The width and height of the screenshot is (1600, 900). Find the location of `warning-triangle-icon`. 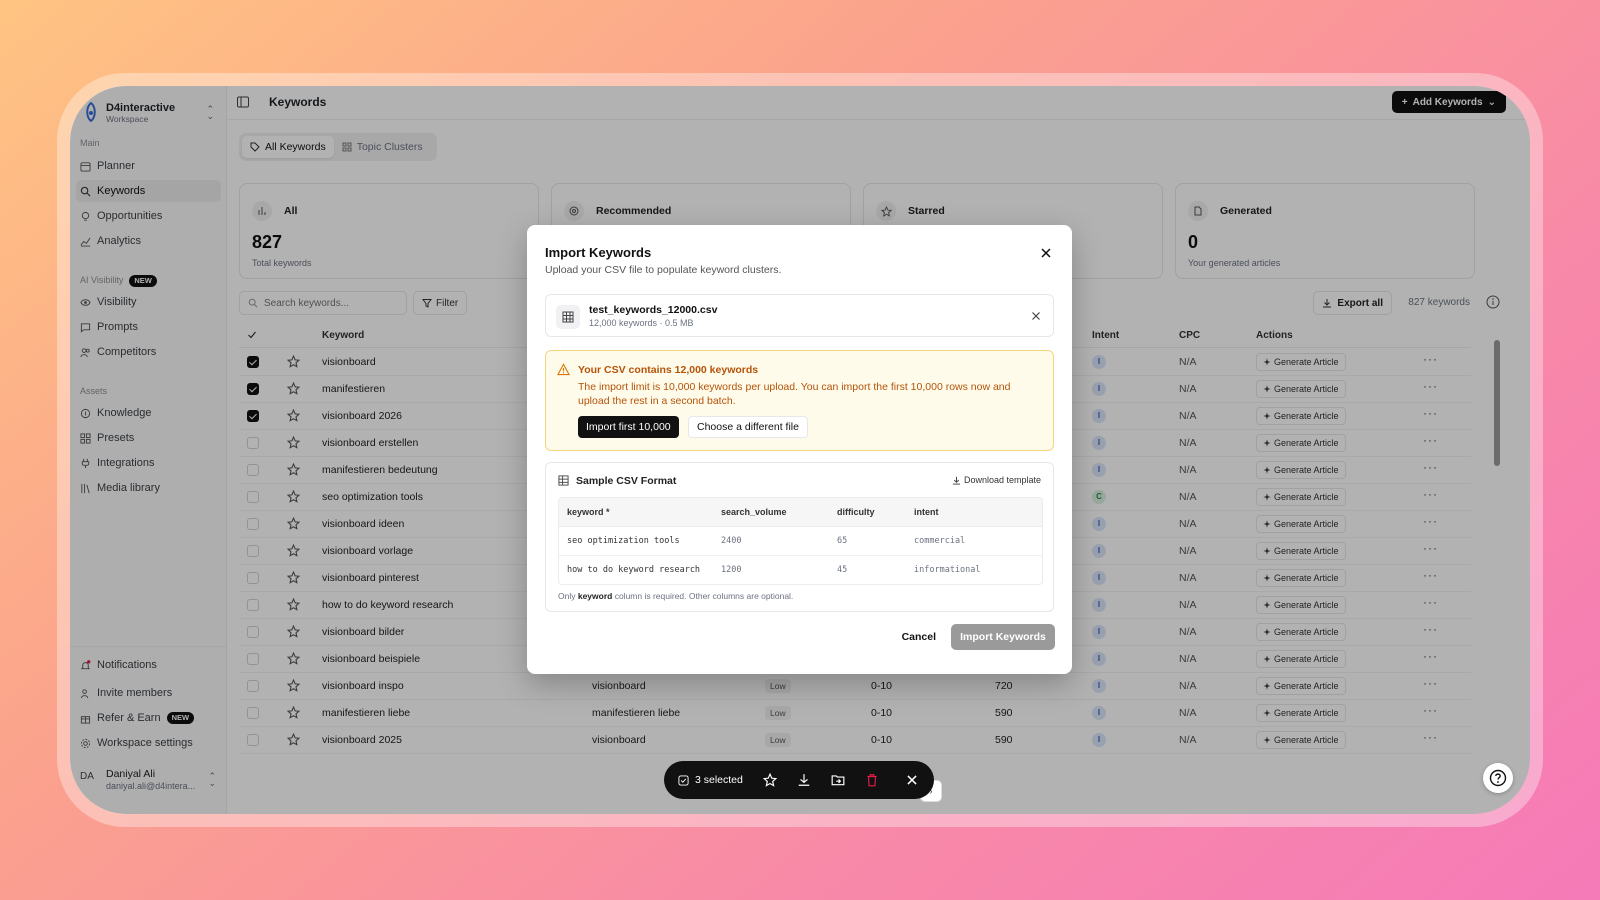

warning-triangle-icon is located at coordinates (563, 369).